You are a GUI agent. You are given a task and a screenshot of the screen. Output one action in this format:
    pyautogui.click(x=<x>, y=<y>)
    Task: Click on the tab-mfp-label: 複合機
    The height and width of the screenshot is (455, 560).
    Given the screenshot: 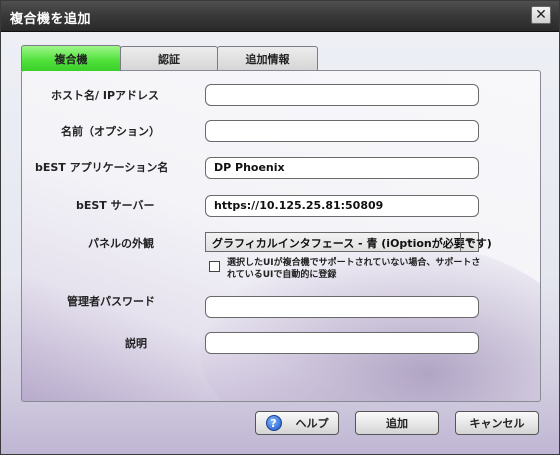 What is the action you would take?
    pyautogui.click(x=71, y=59)
    